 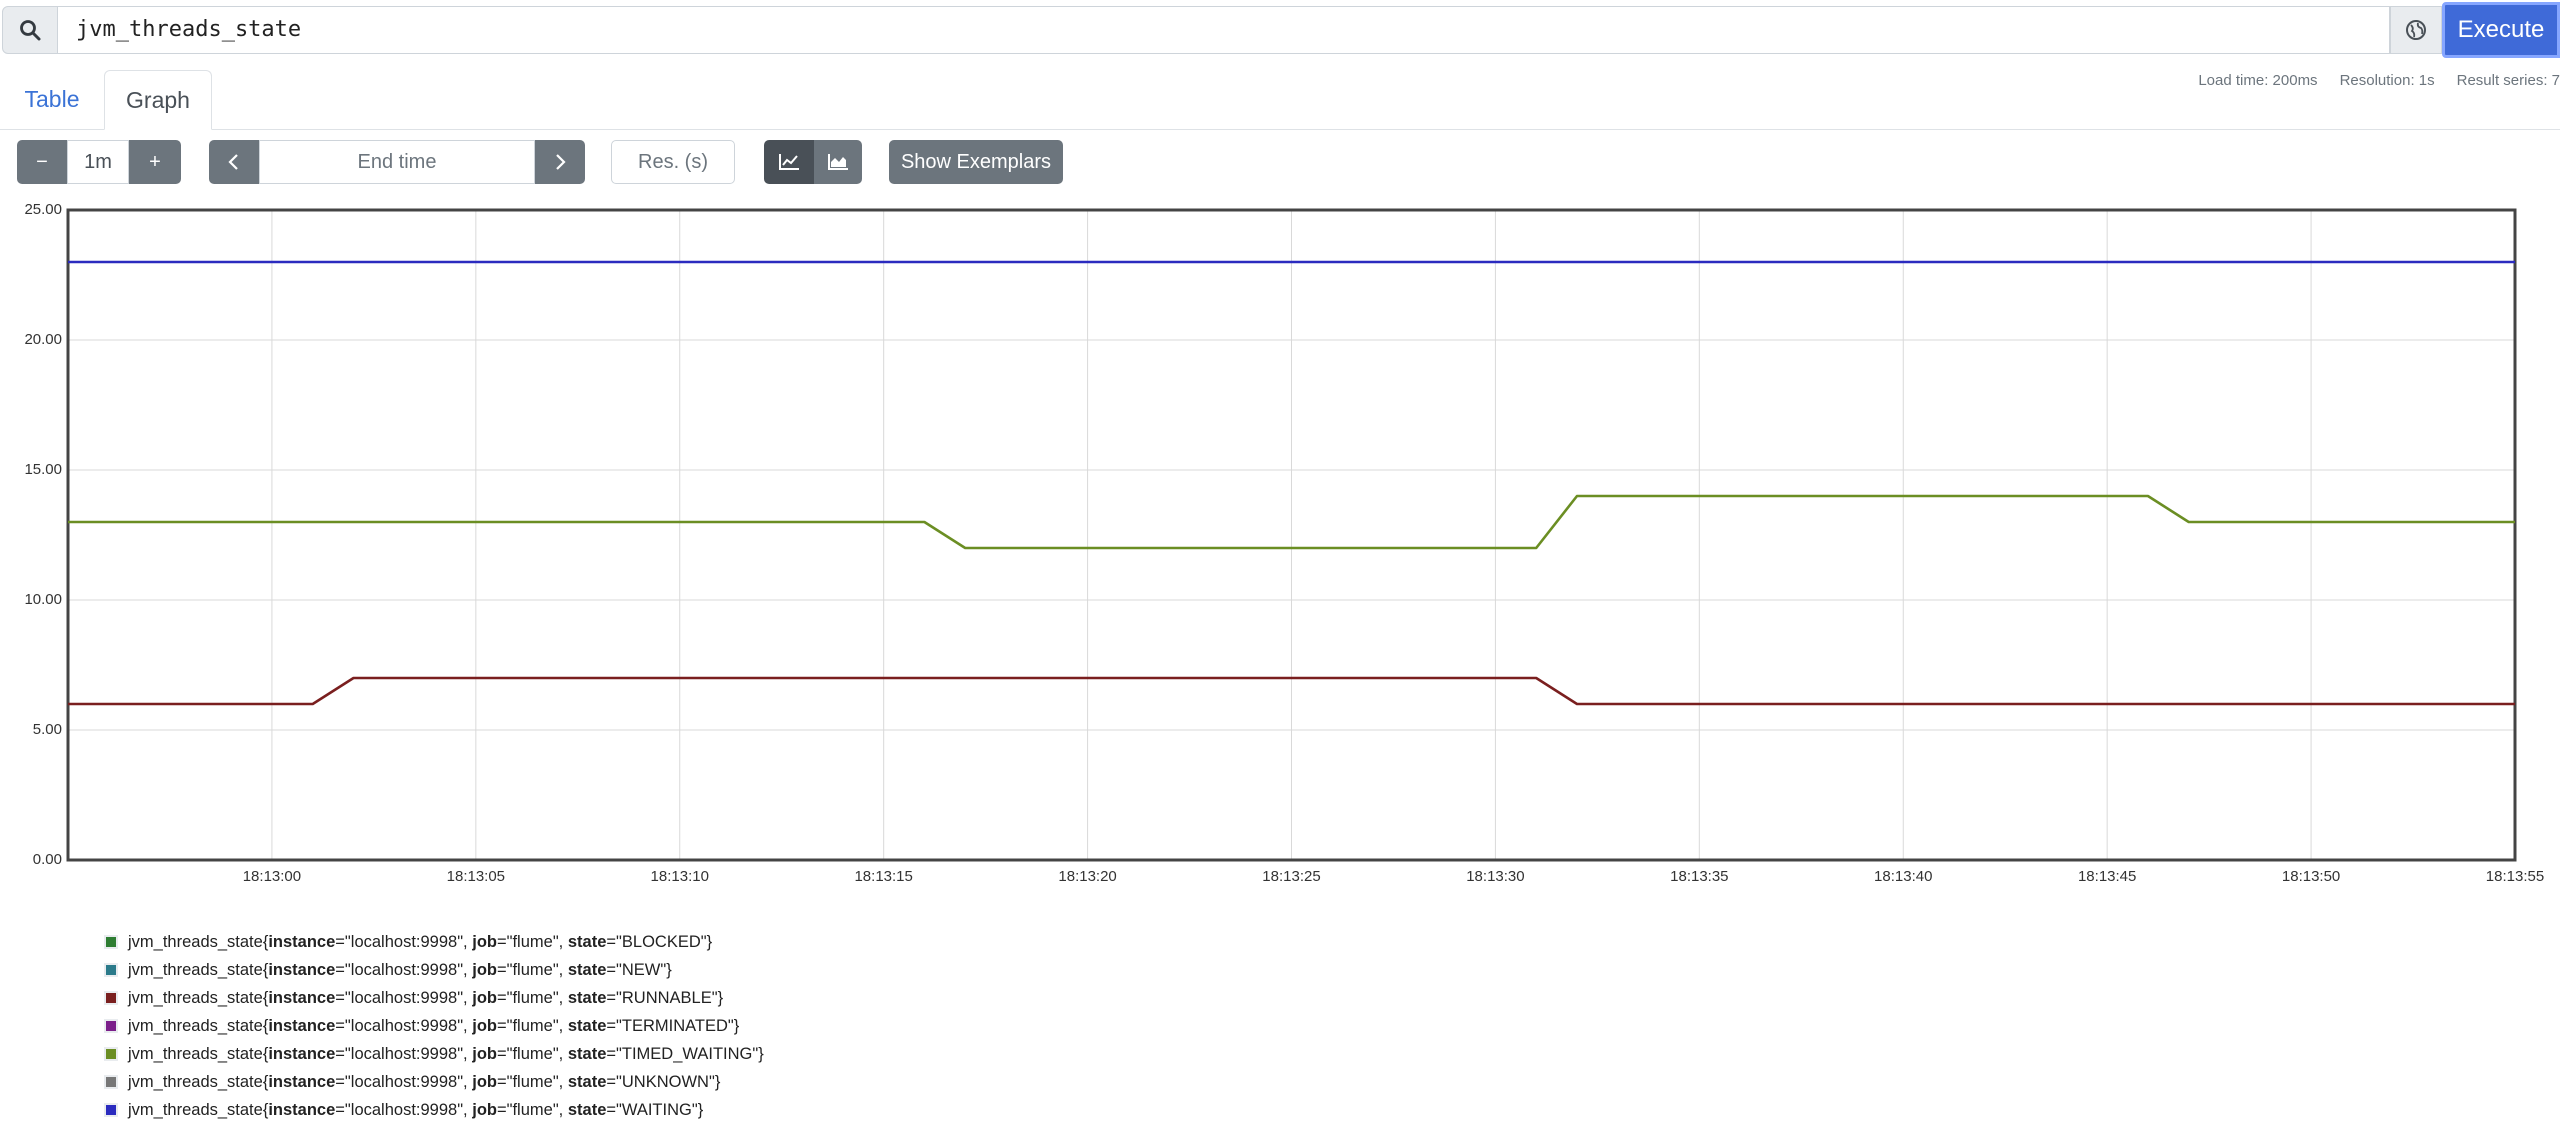 I want to click on x-tick-label: 18:13:55, so click(x=2515, y=876).